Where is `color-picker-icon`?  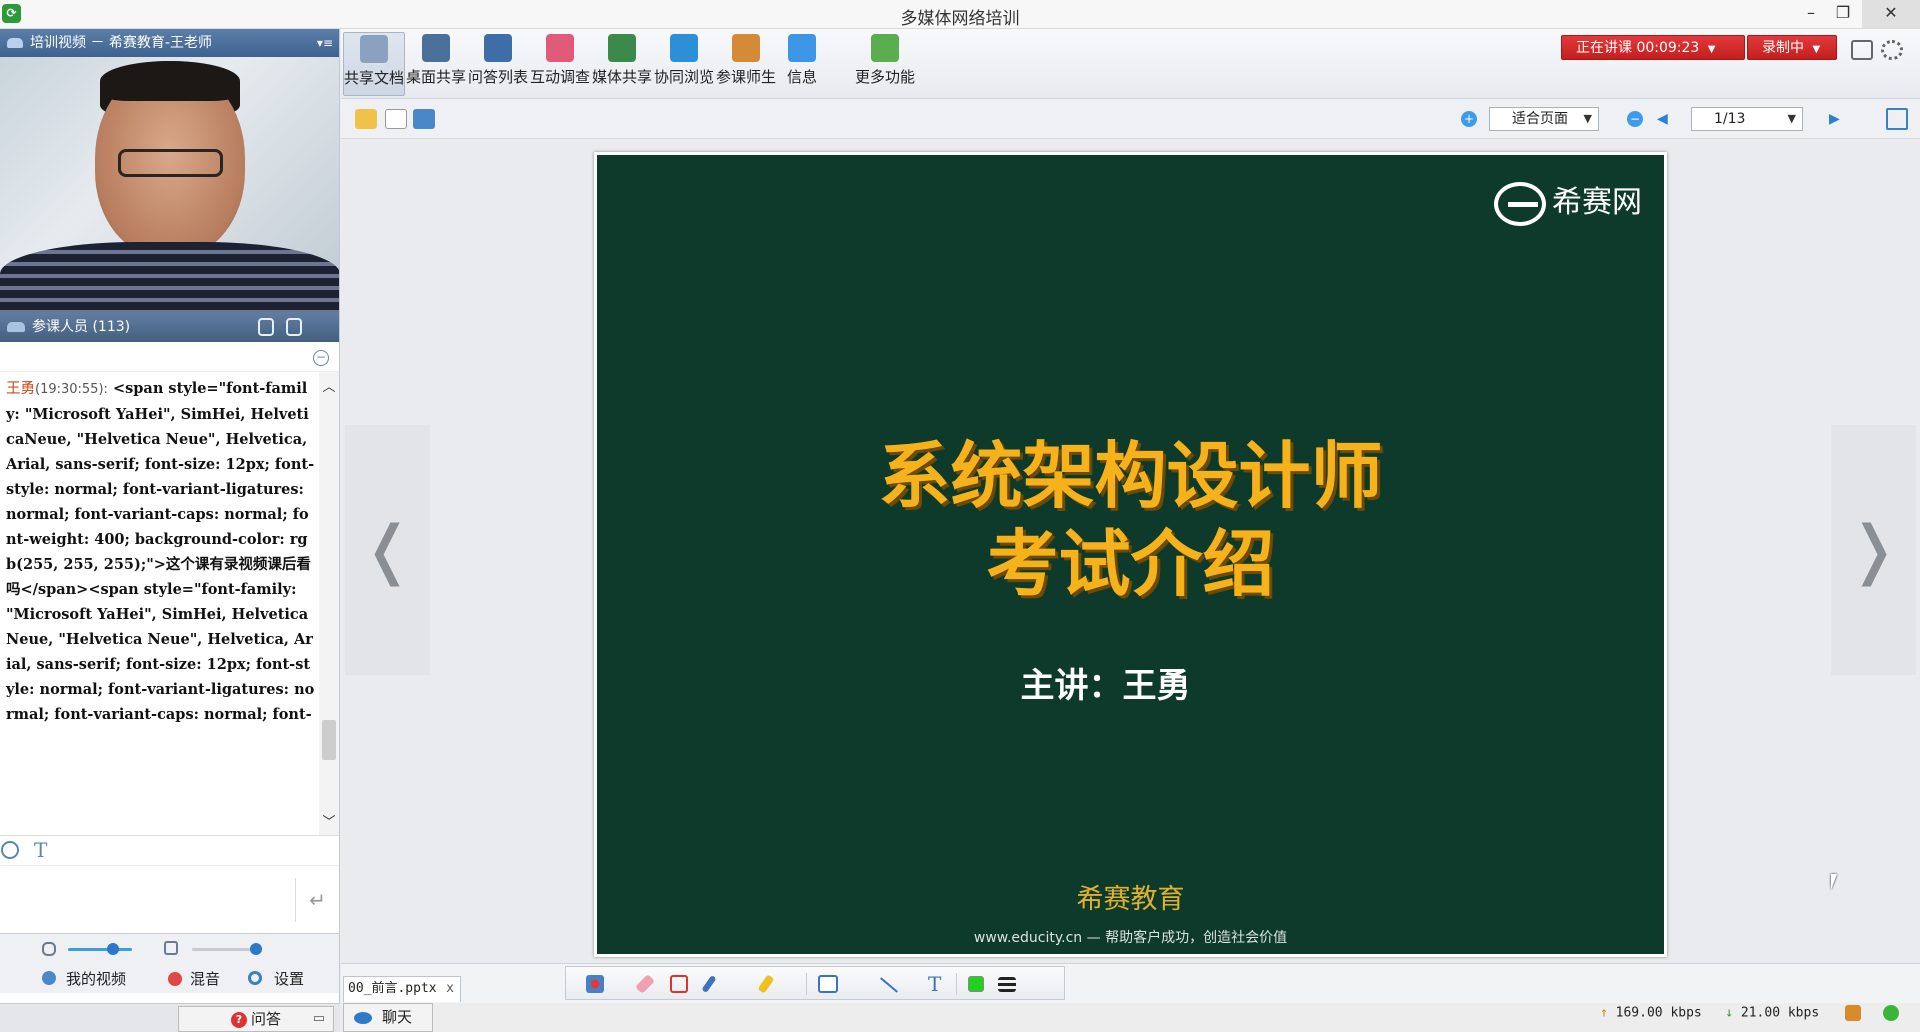 color-picker-icon is located at coordinates (976, 984).